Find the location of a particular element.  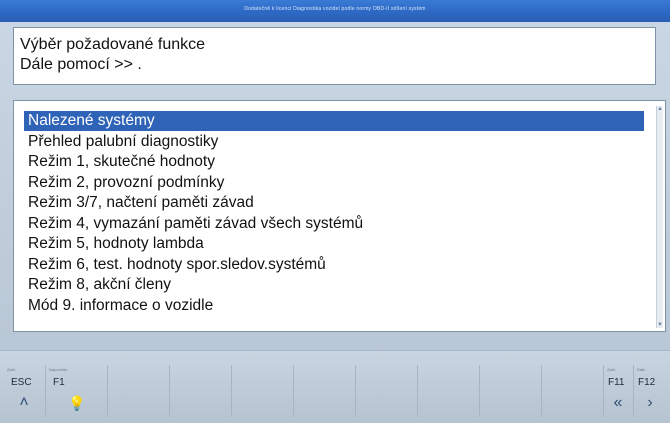

instruction-line-2: Dále pomocí >> . is located at coordinates (81, 64).